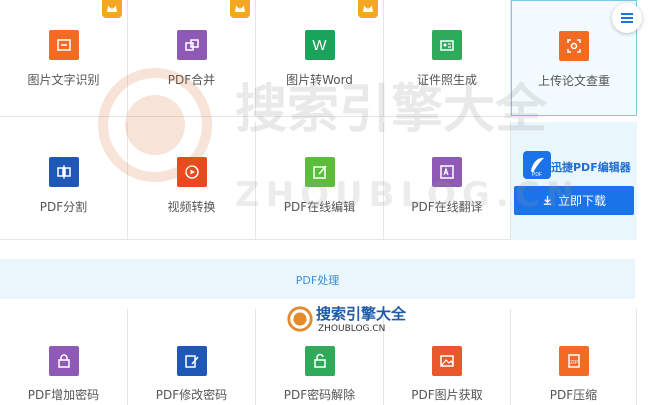 This screenshot has height=405, width=648. I want to click on id-photo-icon, so click(447, 45).